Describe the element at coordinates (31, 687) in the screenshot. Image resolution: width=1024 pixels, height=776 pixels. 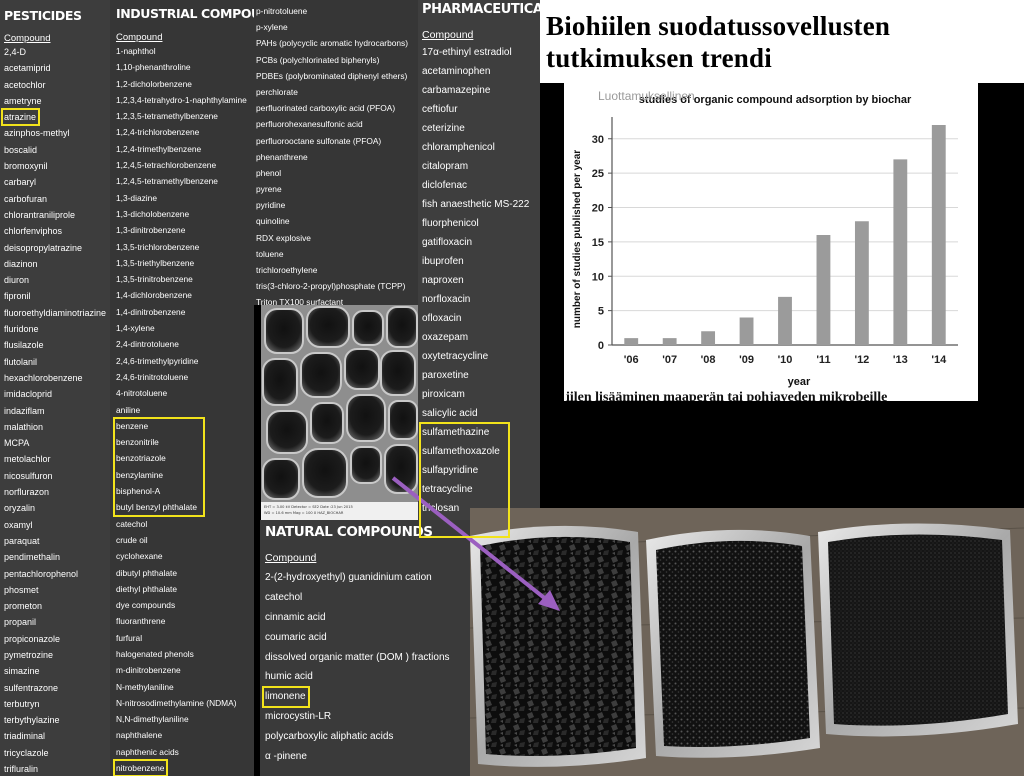
I see `compound-item: sulfentrazone` at that location.